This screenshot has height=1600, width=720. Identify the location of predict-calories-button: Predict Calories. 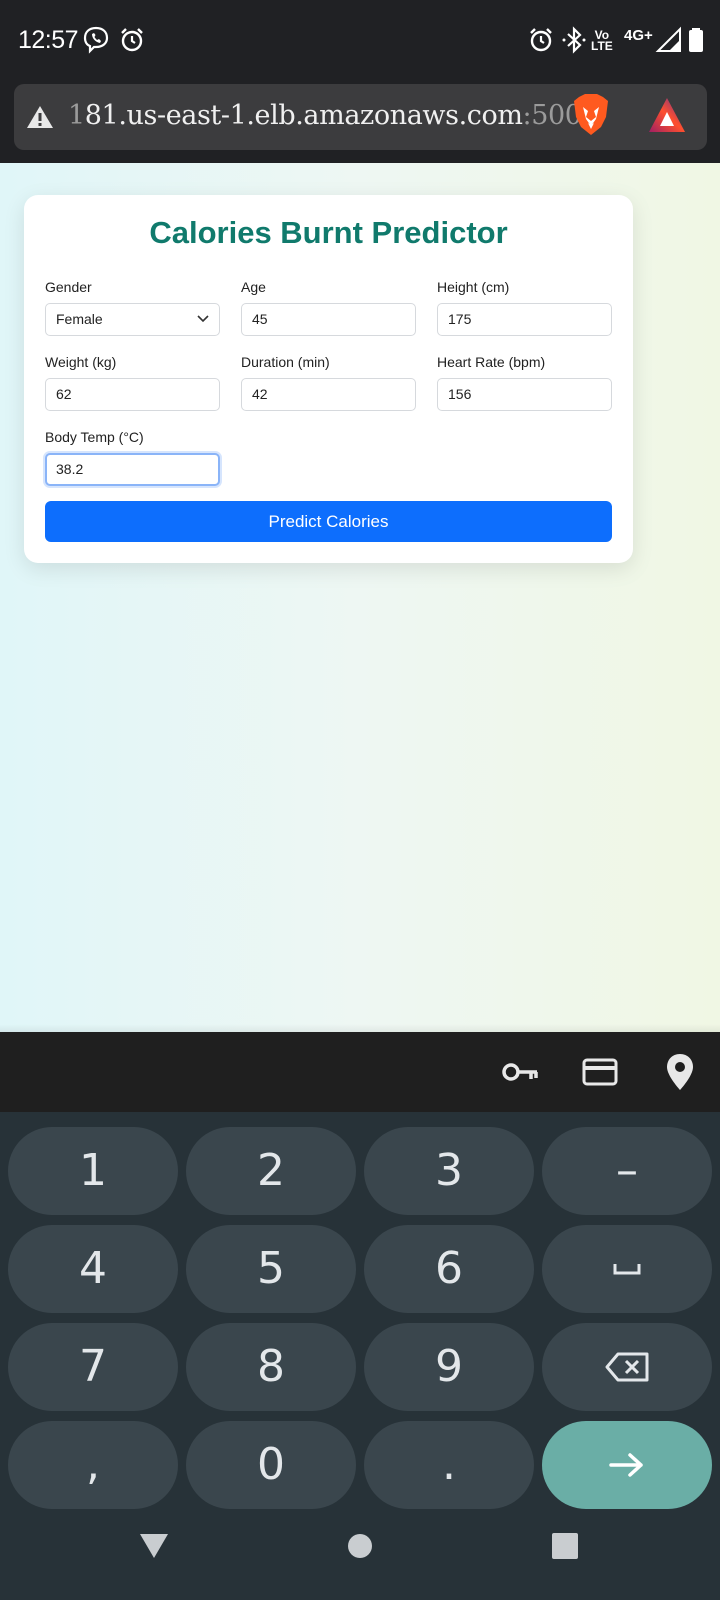
(328, 521).